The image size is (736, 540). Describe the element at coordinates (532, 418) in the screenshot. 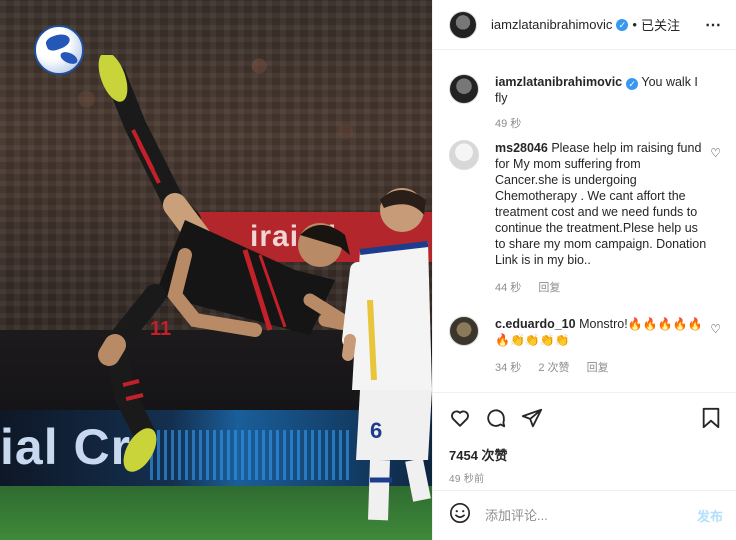

I see `paper-plane-icon` at that location.